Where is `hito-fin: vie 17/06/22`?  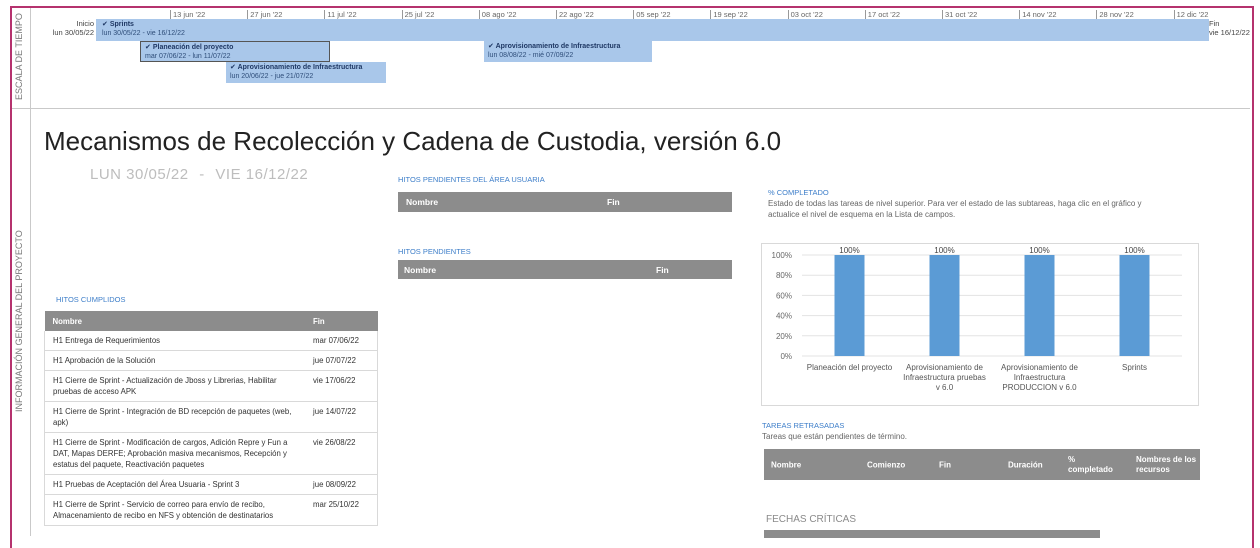 hito-fin: vie 17/06/22 is located at coordinates (341, 386).